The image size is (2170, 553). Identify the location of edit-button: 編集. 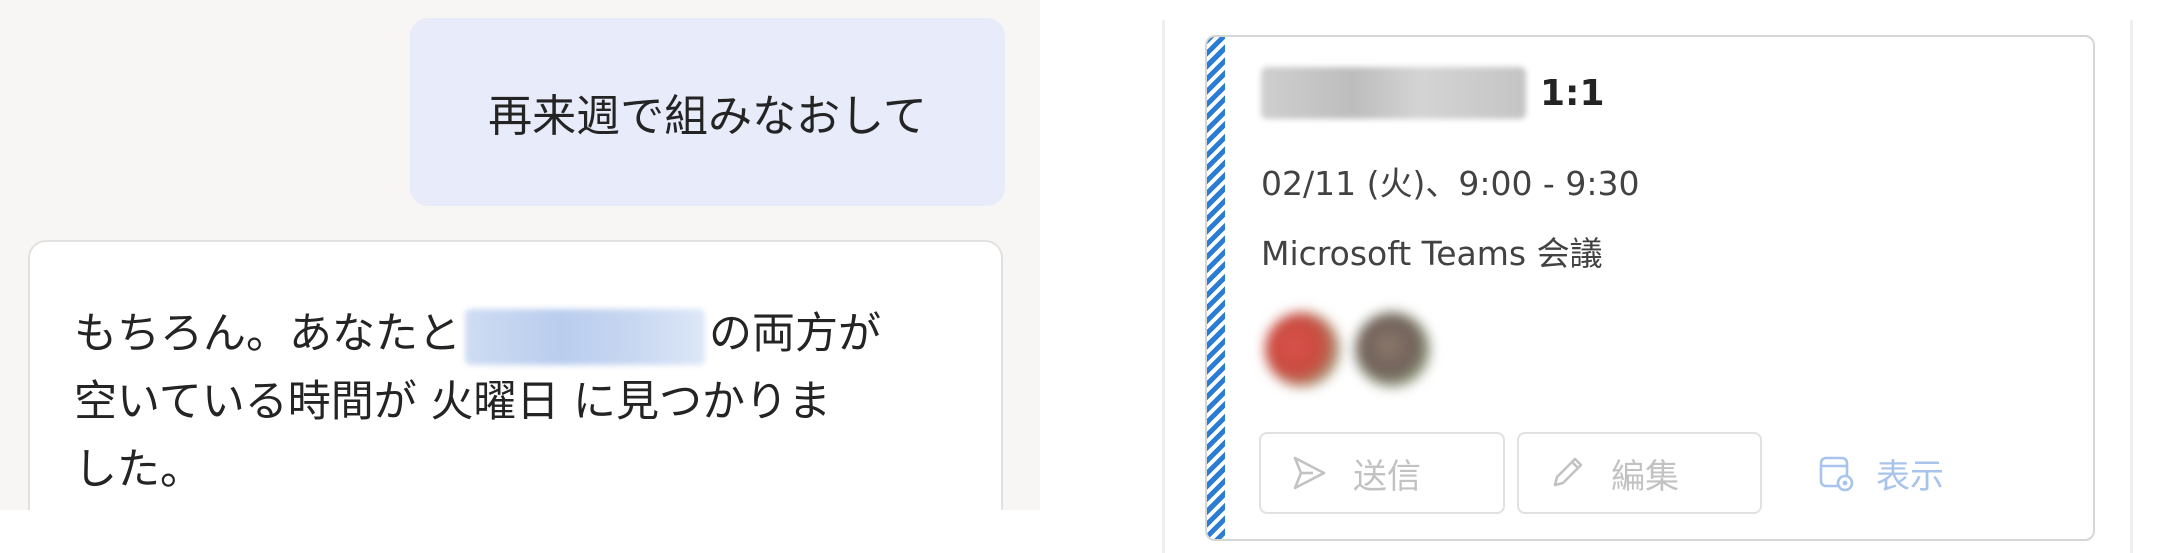
(1639, 473).